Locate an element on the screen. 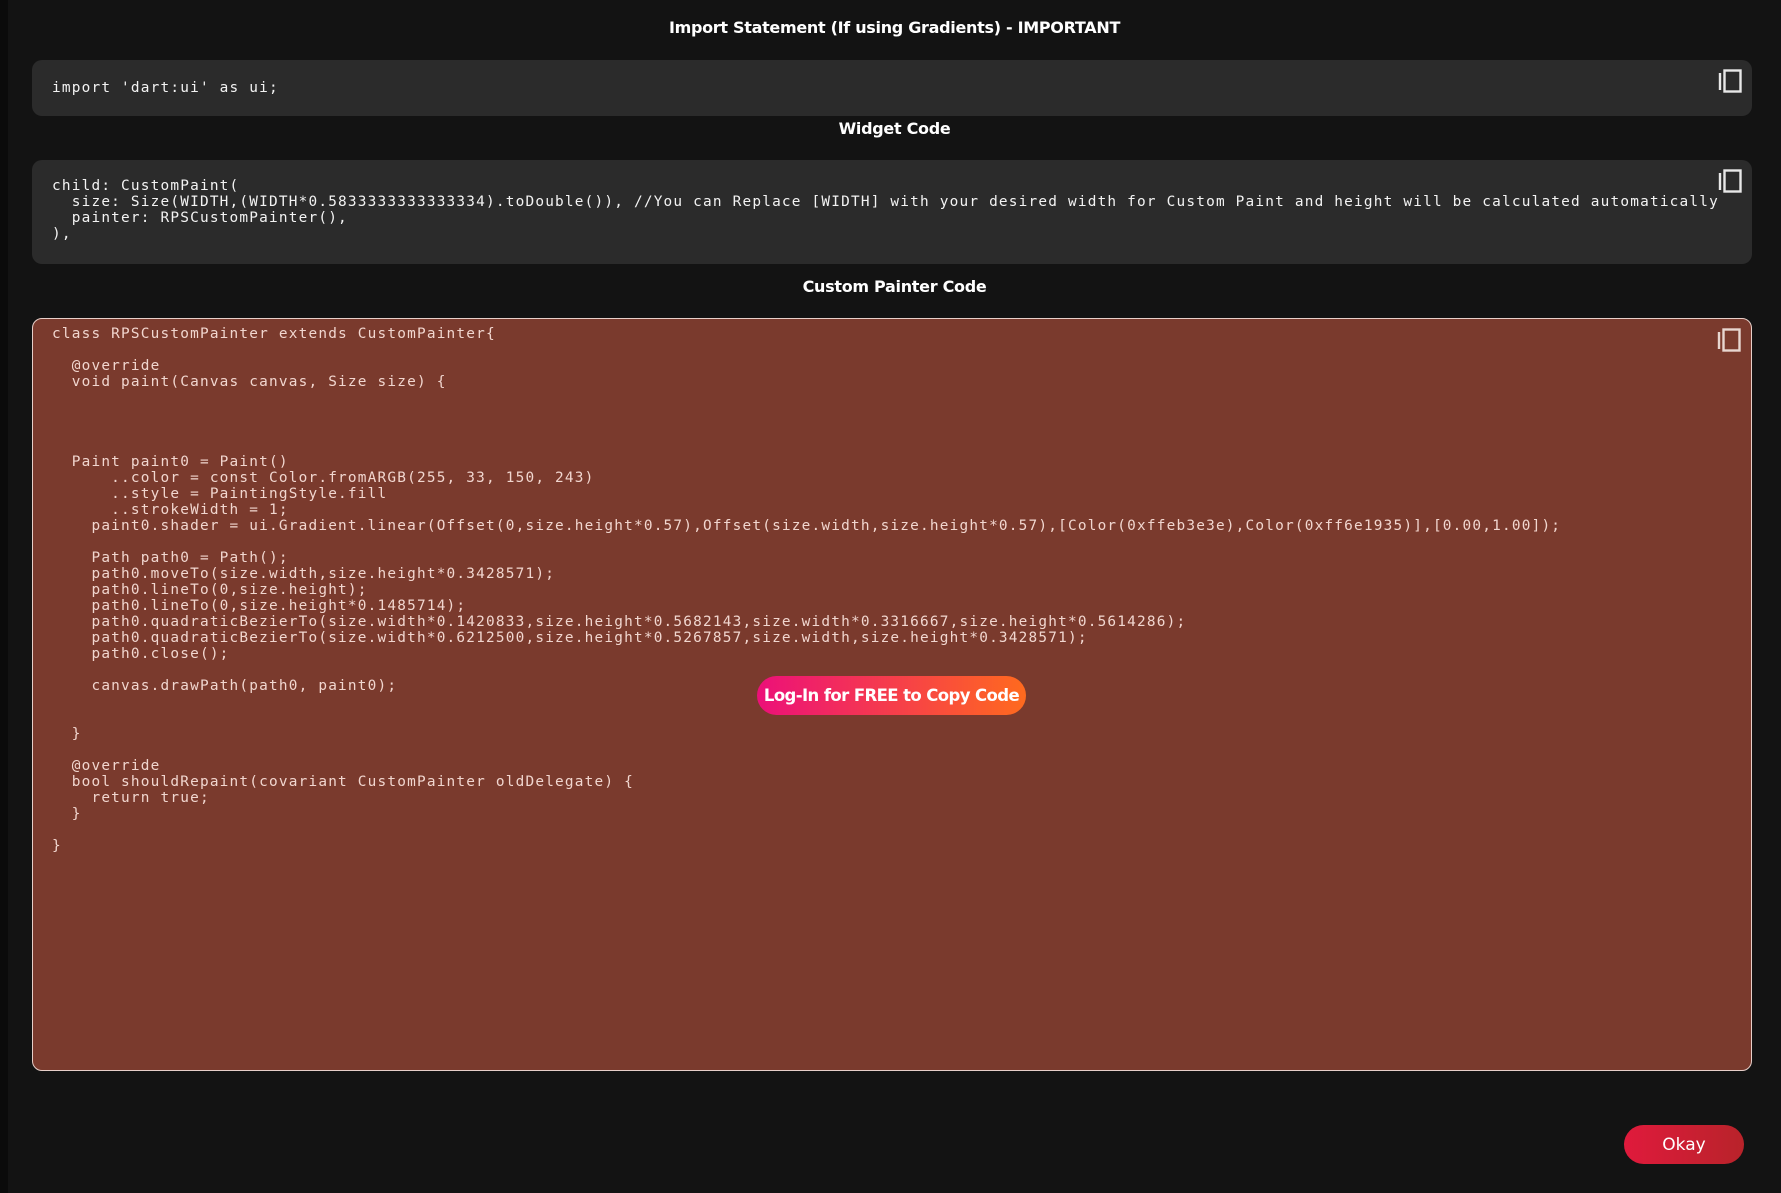 This screenshot has width=1781, height=1193. copy-widget-button is located at coordinates (1731, 182).